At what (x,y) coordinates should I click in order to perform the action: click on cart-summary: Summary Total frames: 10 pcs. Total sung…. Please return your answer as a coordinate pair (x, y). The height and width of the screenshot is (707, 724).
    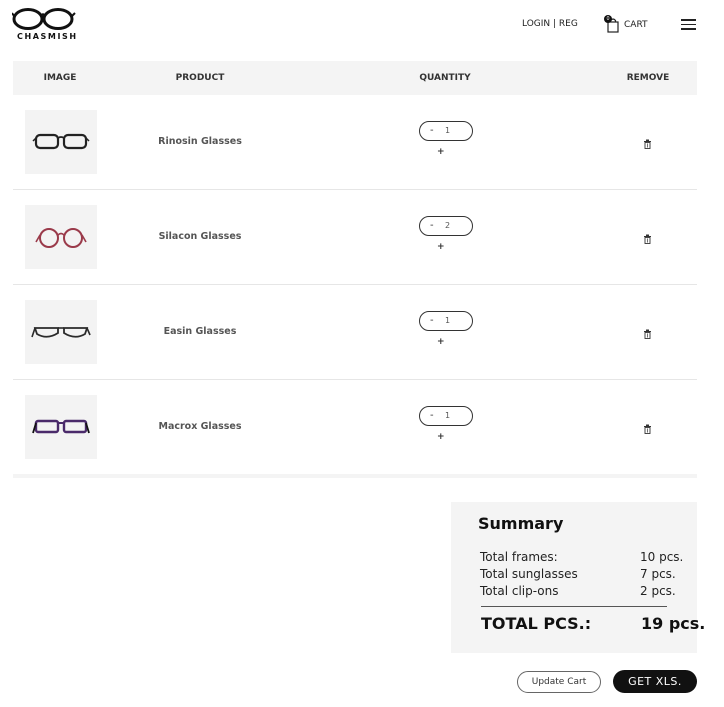
    Looking at the image, I should click on (578, 577).